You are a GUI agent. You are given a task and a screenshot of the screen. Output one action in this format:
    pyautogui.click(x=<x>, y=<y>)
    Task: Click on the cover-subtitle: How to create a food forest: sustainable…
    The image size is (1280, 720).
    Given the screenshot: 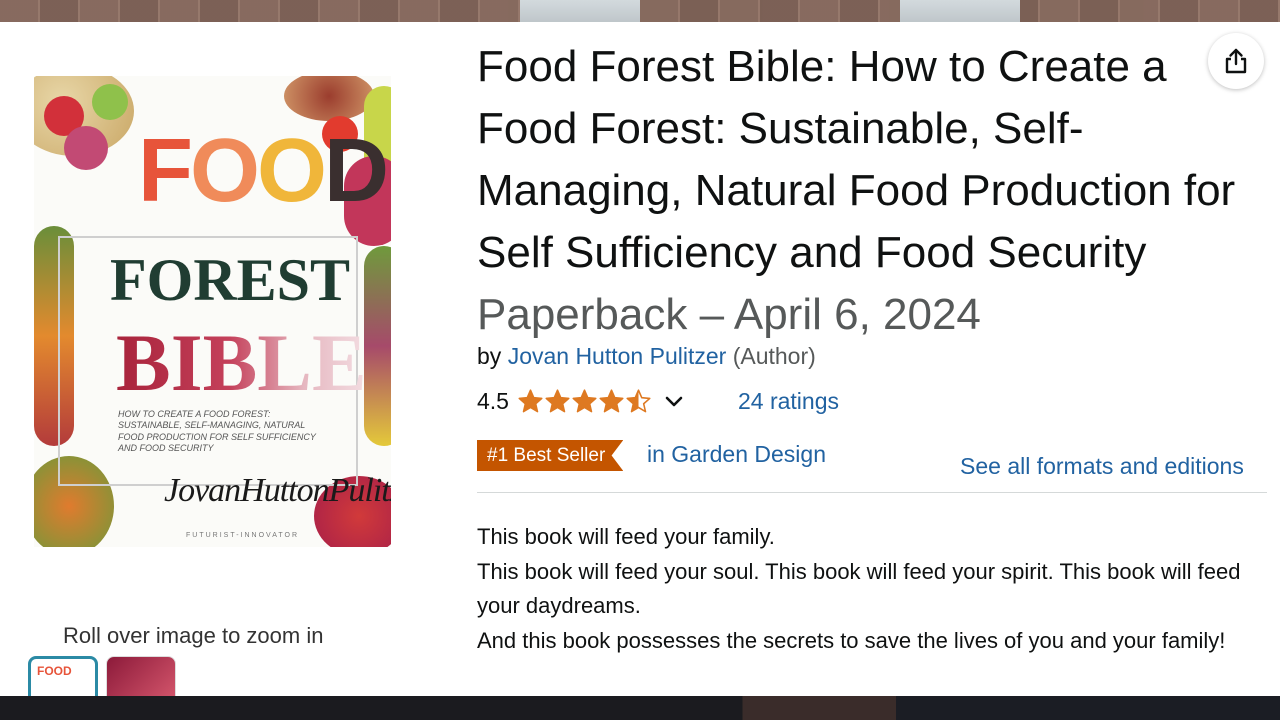 What is the action you would take?
    pyautogui.click(x=217, y=431)
    